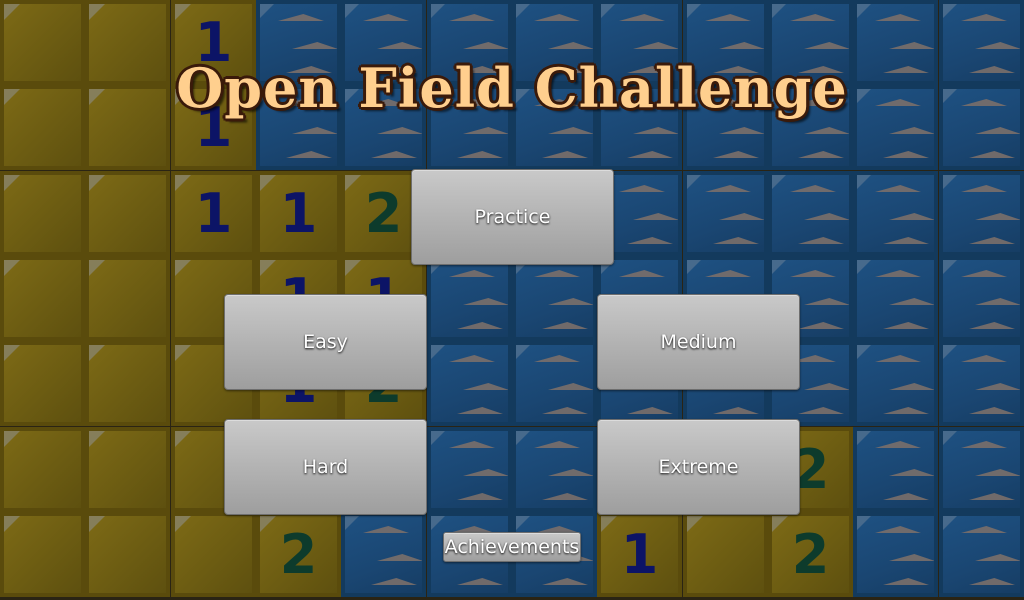 The width and height of the screenshot is (1024, 600). What do you see at coordinates (698, 467) in the screenshot?
I see `extreme-button: Extreme` at bounding box center [698, 467].